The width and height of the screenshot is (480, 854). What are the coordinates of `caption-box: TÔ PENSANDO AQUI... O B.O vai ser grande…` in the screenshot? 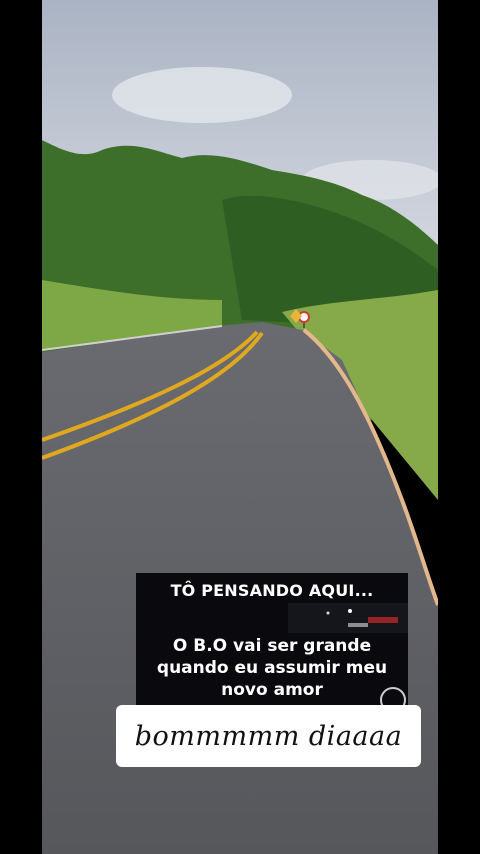 It's located at (272, 639).